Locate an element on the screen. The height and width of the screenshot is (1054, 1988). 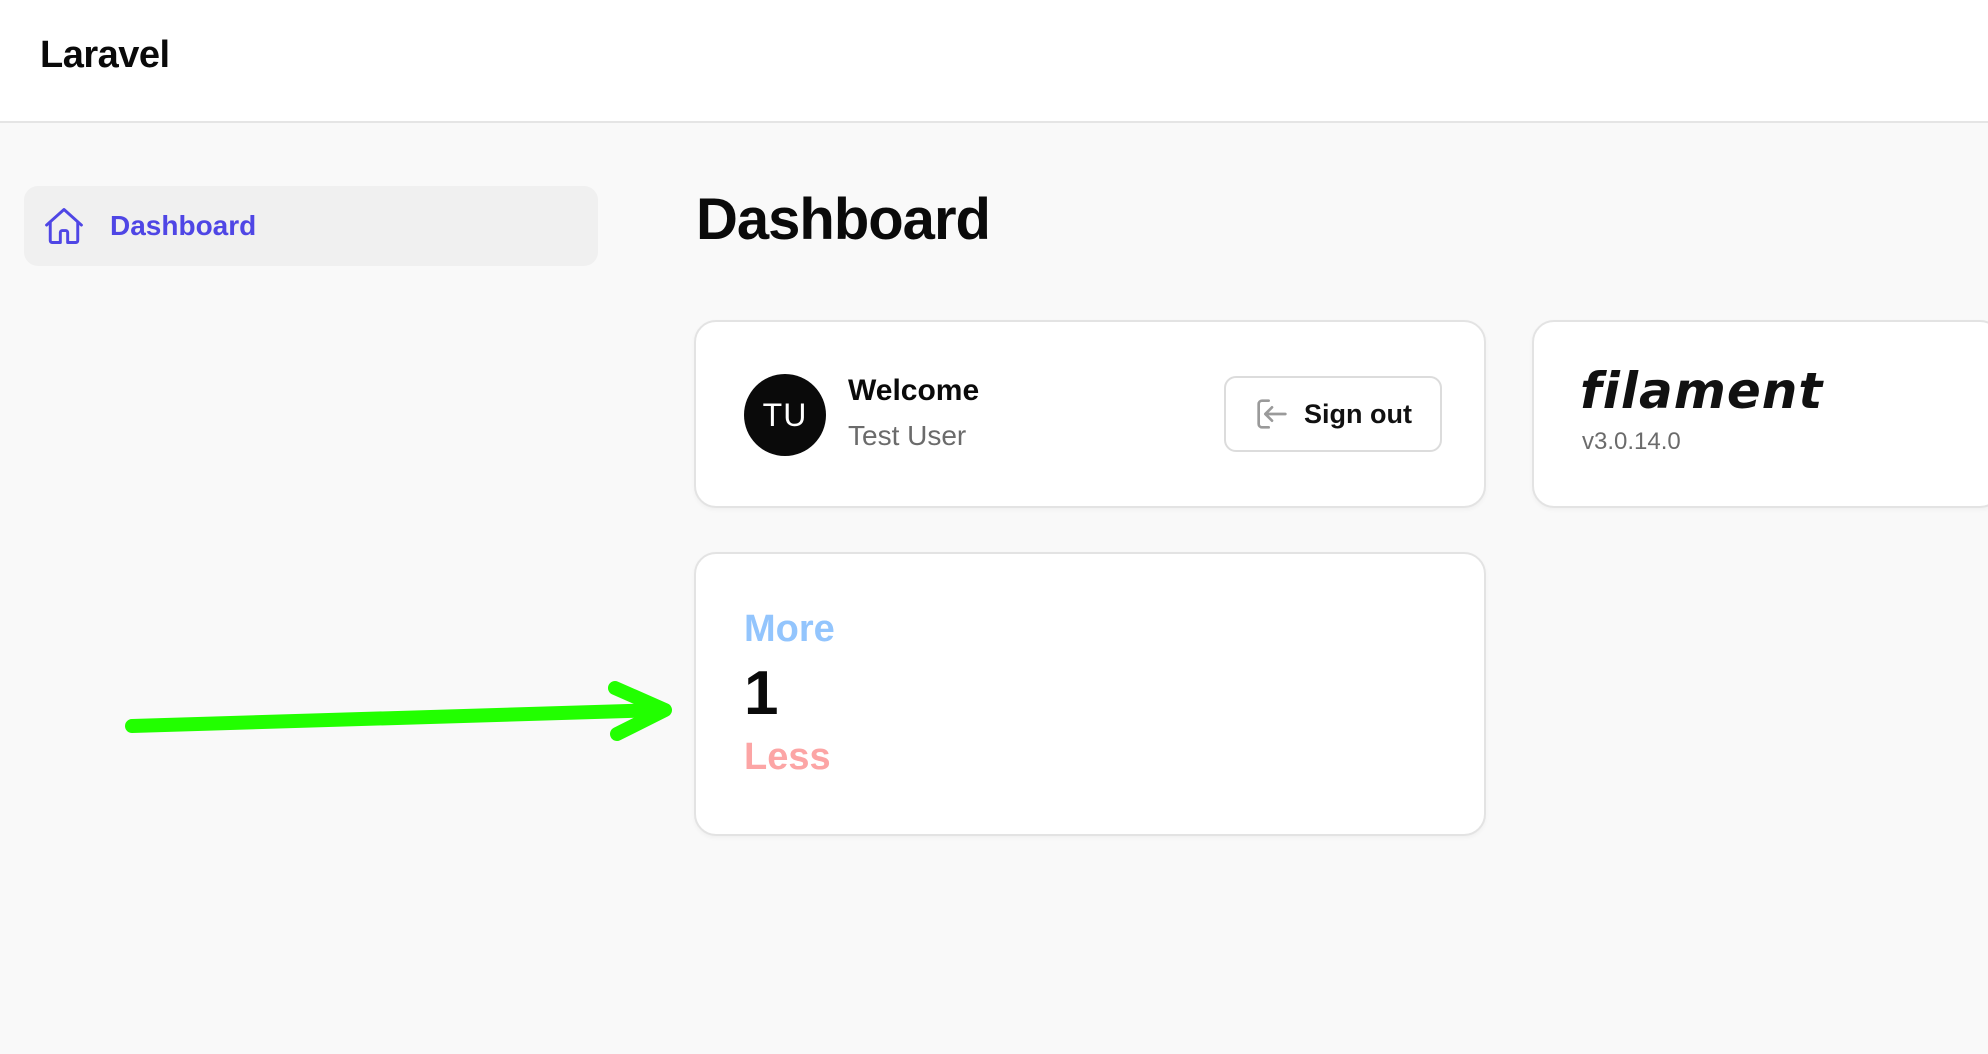
user-name: Test User is located at coordinates (907, 435).